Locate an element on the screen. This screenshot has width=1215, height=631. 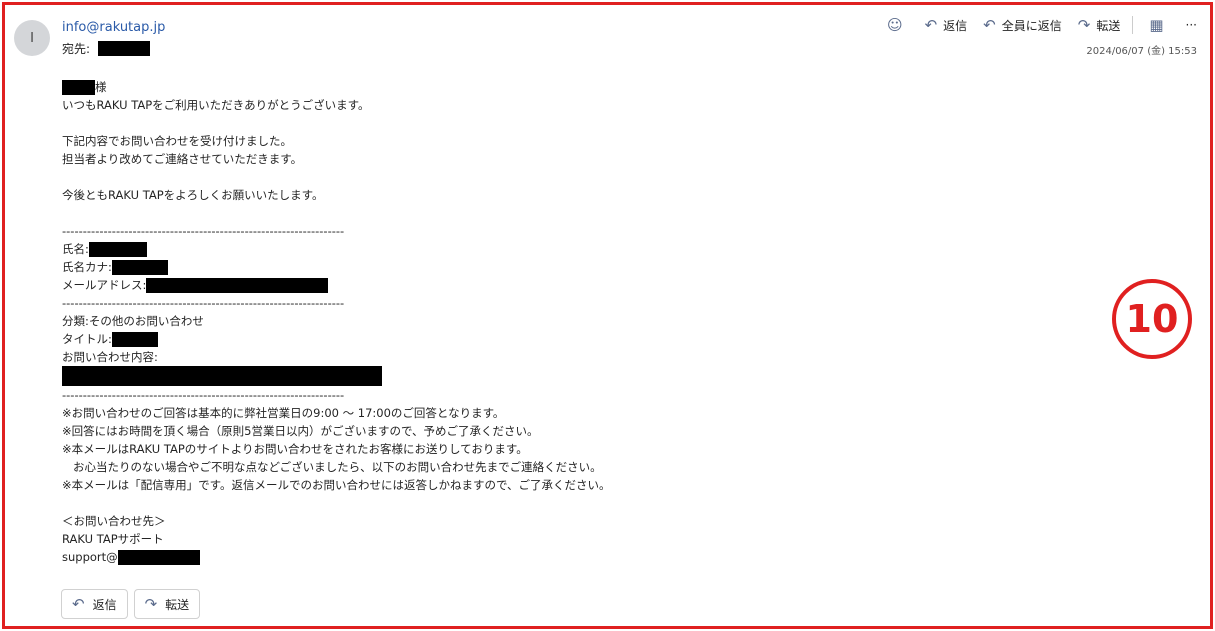
step-number-badge: 10 is located at coordinates (1152, 319).